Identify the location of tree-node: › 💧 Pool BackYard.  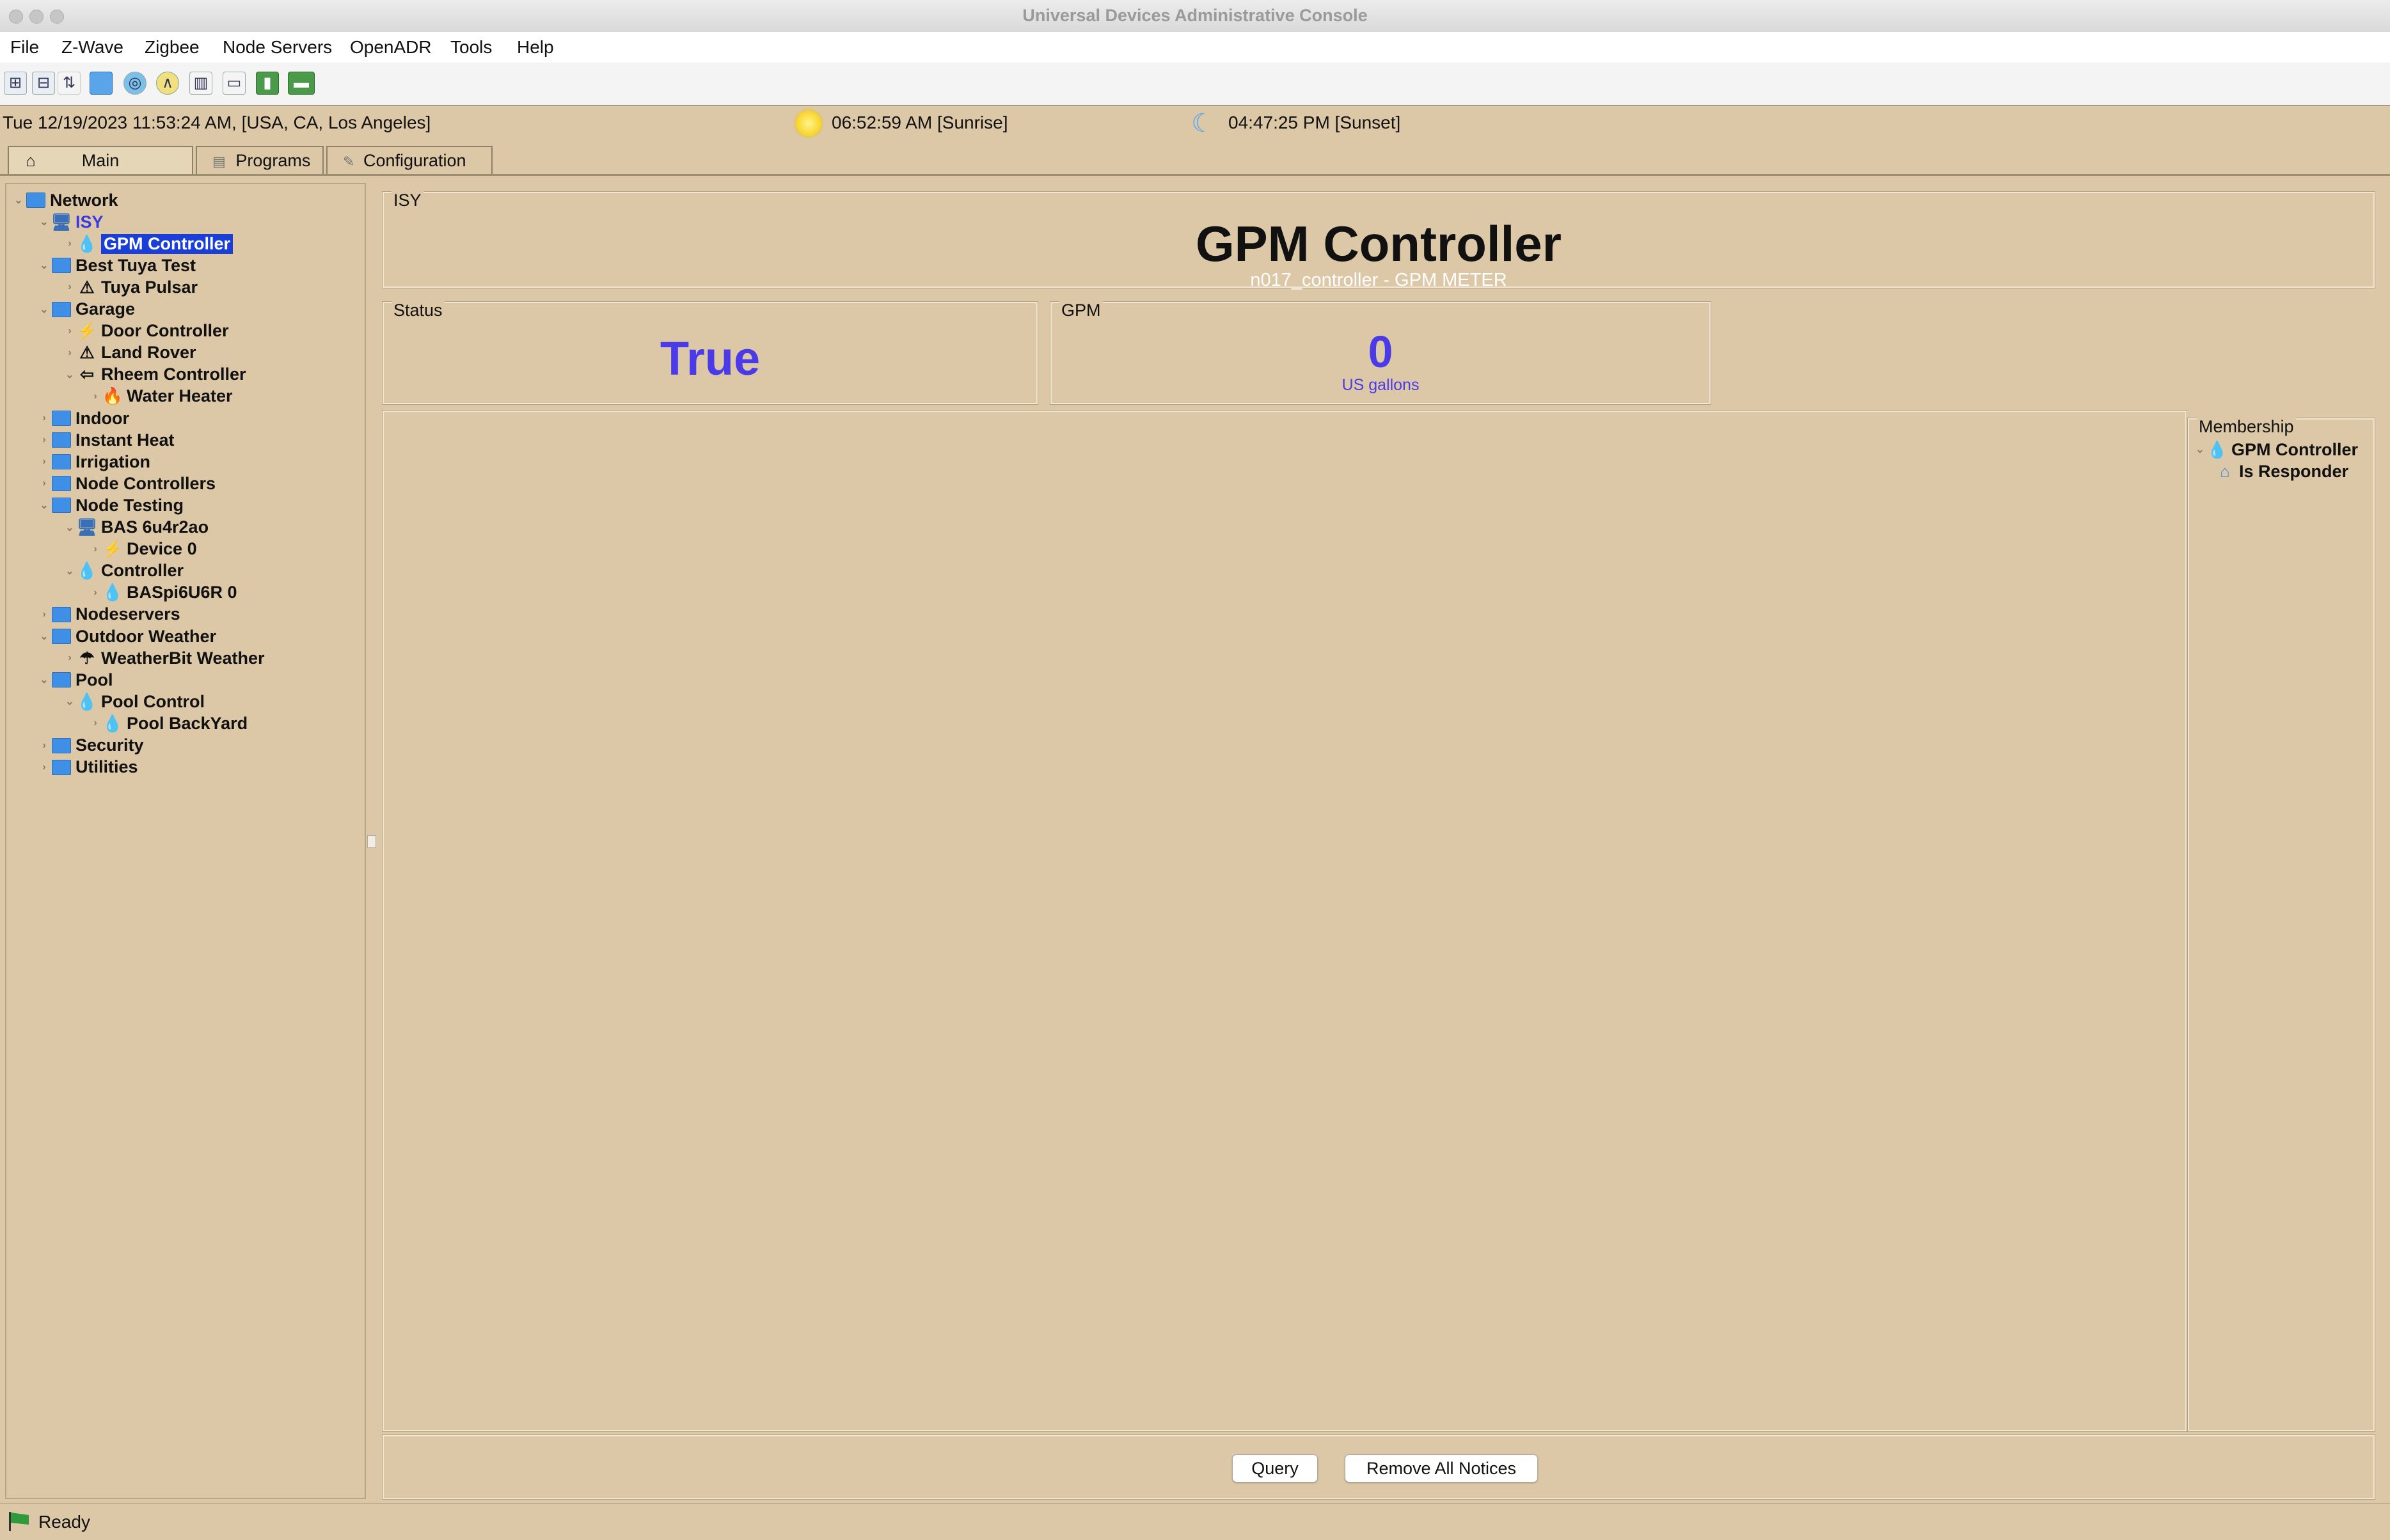
(168, 723).